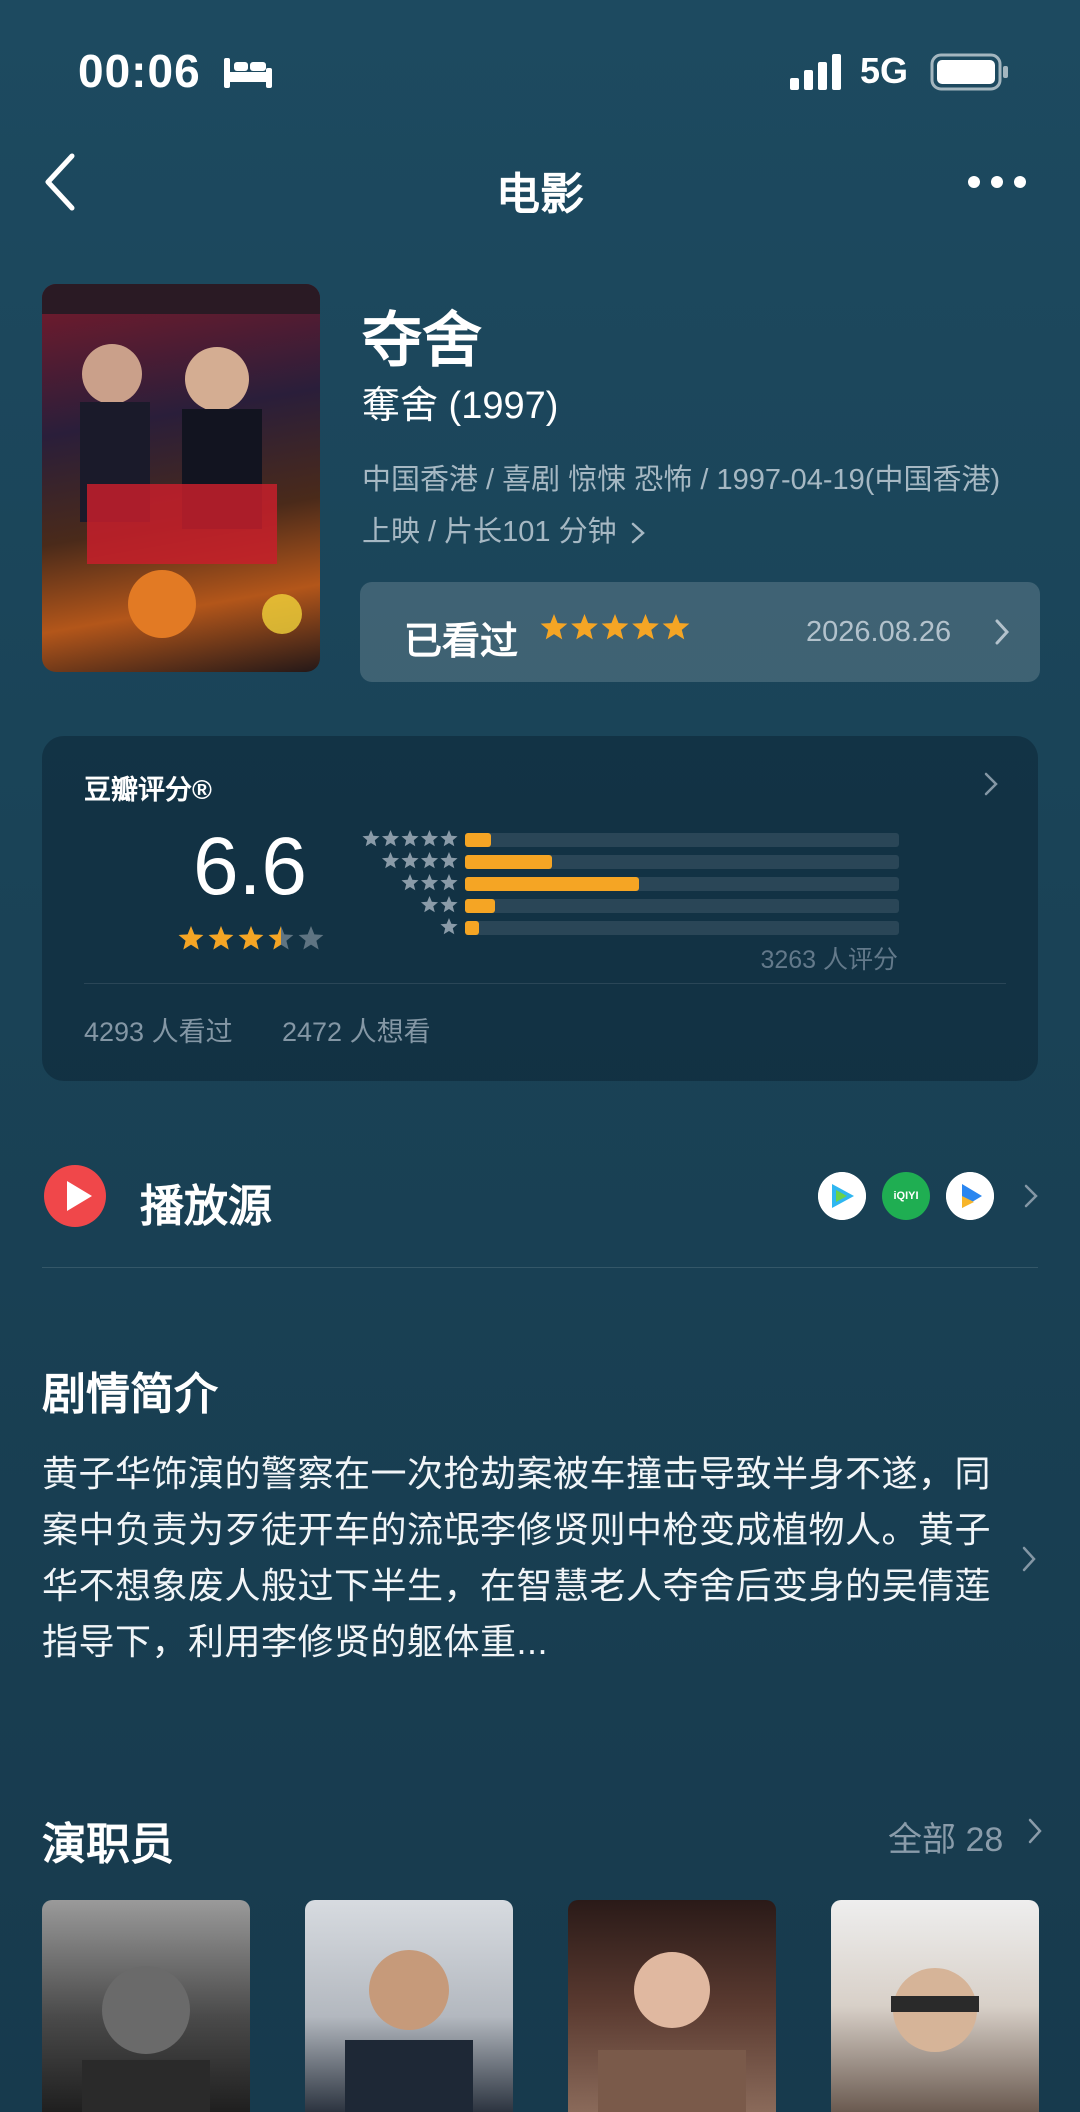 The image size is (1080, 2112). I want to click on watched-label: 已看过, so click(461, 642).